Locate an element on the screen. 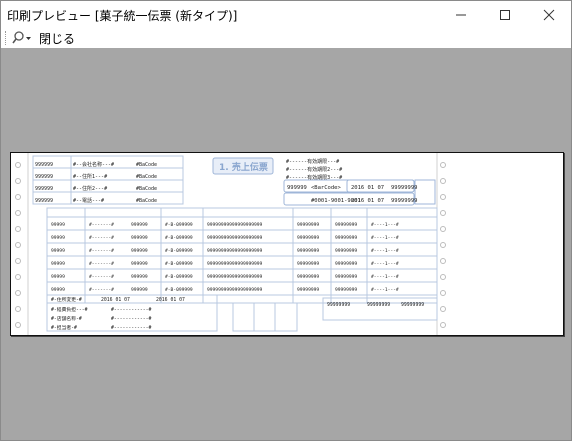  svg-text: #--住所1---# is located at coordinates (90, 176).